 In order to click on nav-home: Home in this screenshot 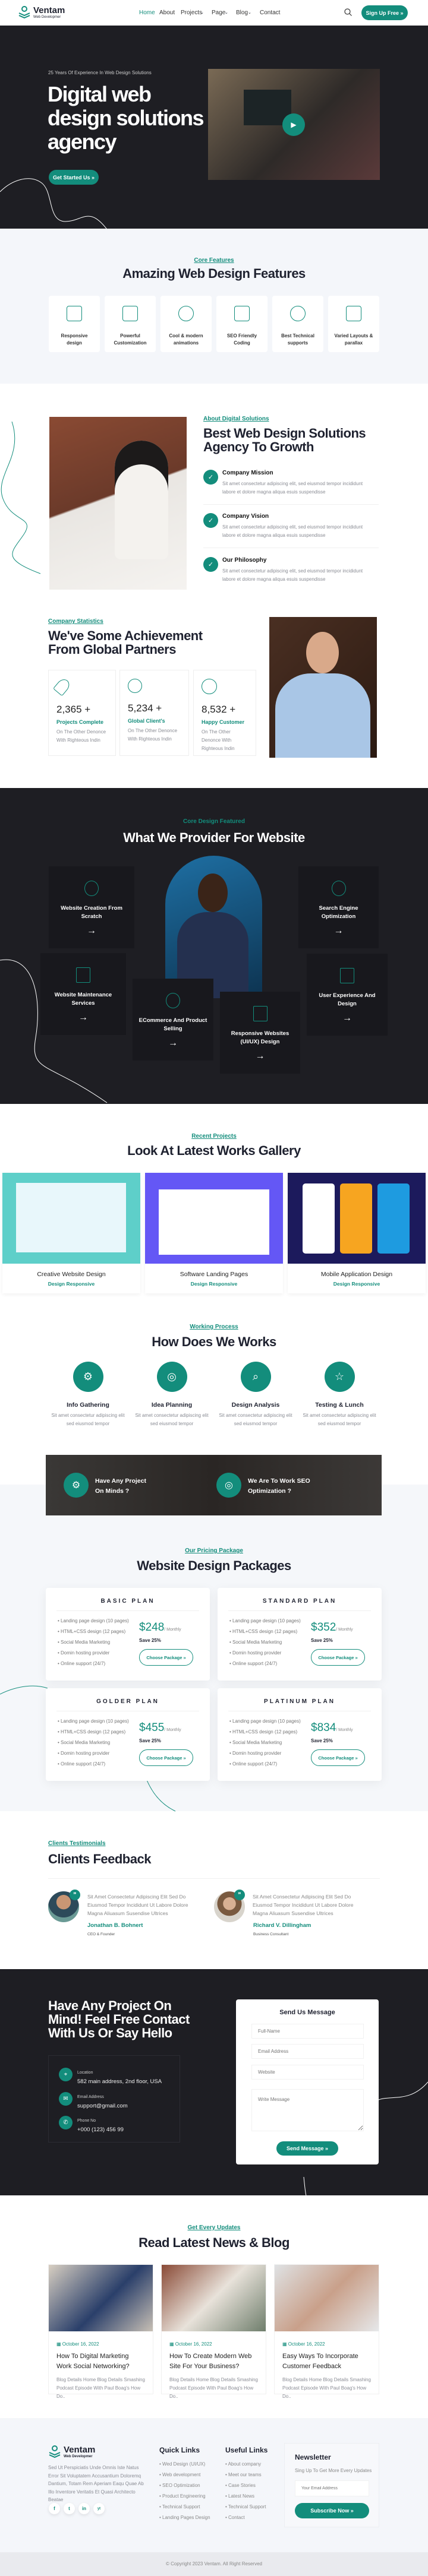, I will do `click(147, 13)`.